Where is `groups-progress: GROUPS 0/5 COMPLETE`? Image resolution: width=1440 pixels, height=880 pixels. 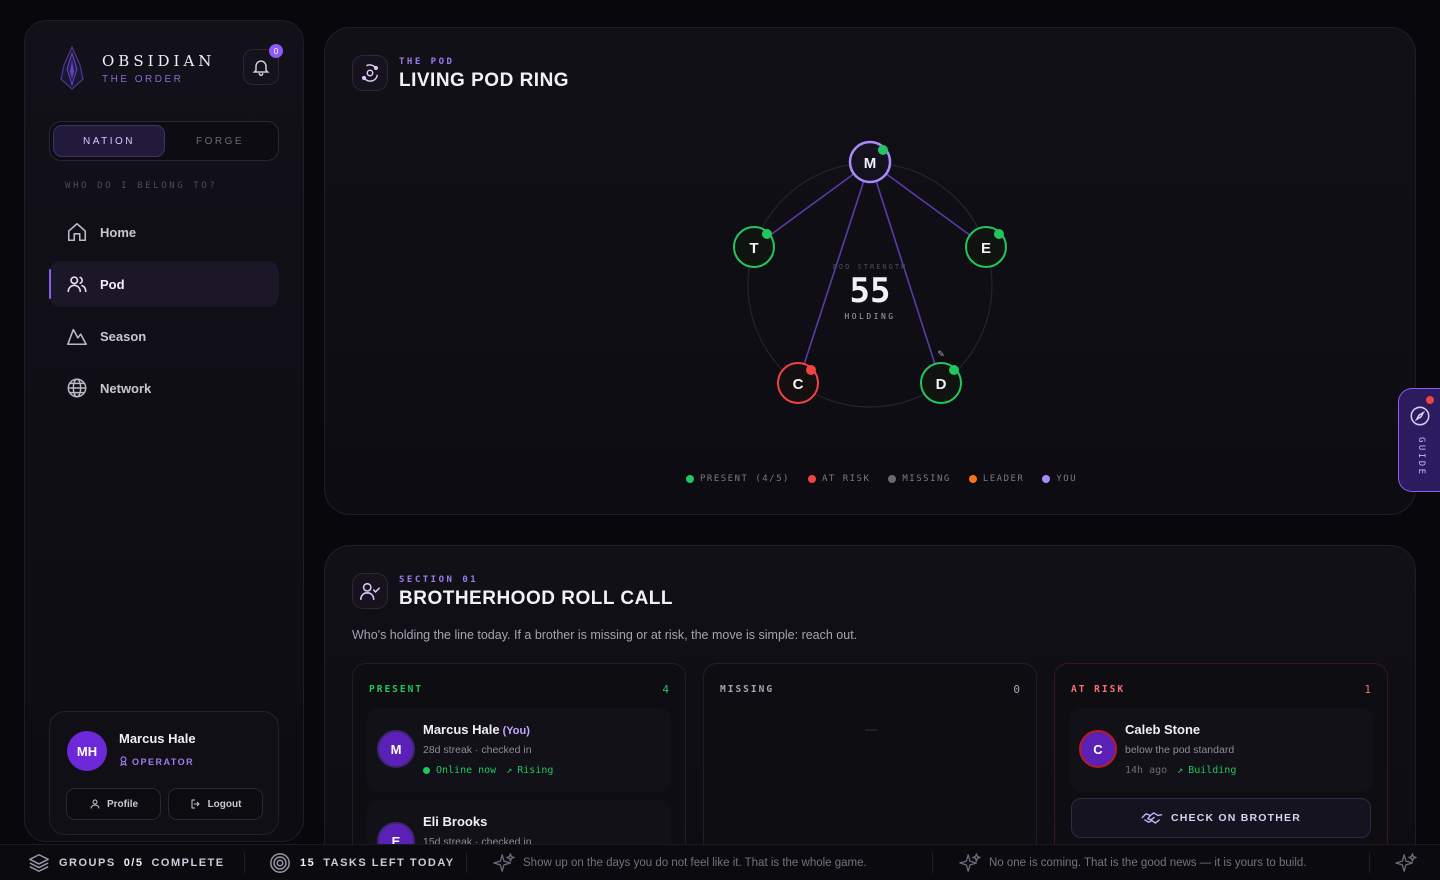
groups-progress: GROUPS 0/5 COMPLETE is located at coordinates (126, 862).